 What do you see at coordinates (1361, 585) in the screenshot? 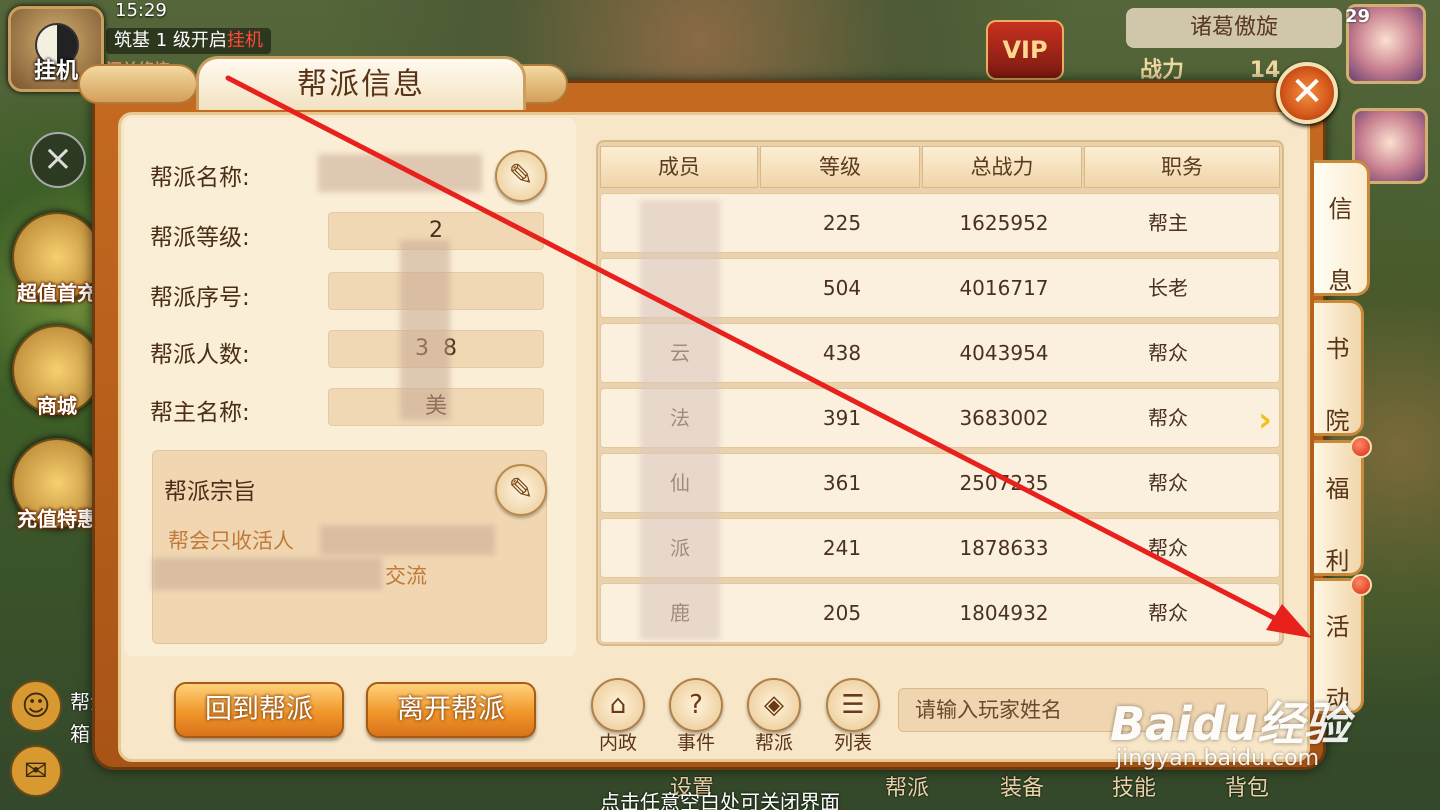
I see `activity-notification-dot` at bounding box center [1361, 585].